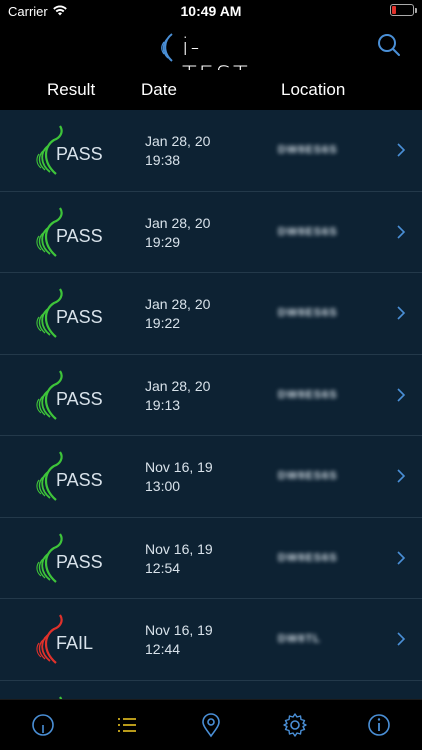 Image resolution: width=422 pixels, height=750 pixels. I want to click on result-row: PASS Jan 28, 20 19:29 DW8ES6S, so click(211, 232).